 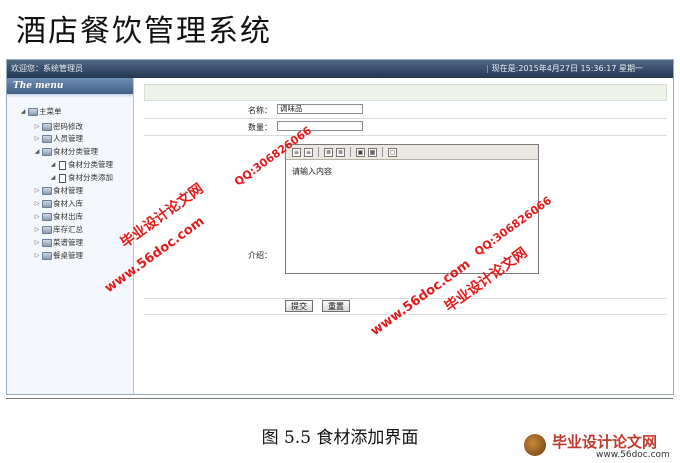 I want to click on sidebar-item-label: 人员管理, so click(x=68, y=138).